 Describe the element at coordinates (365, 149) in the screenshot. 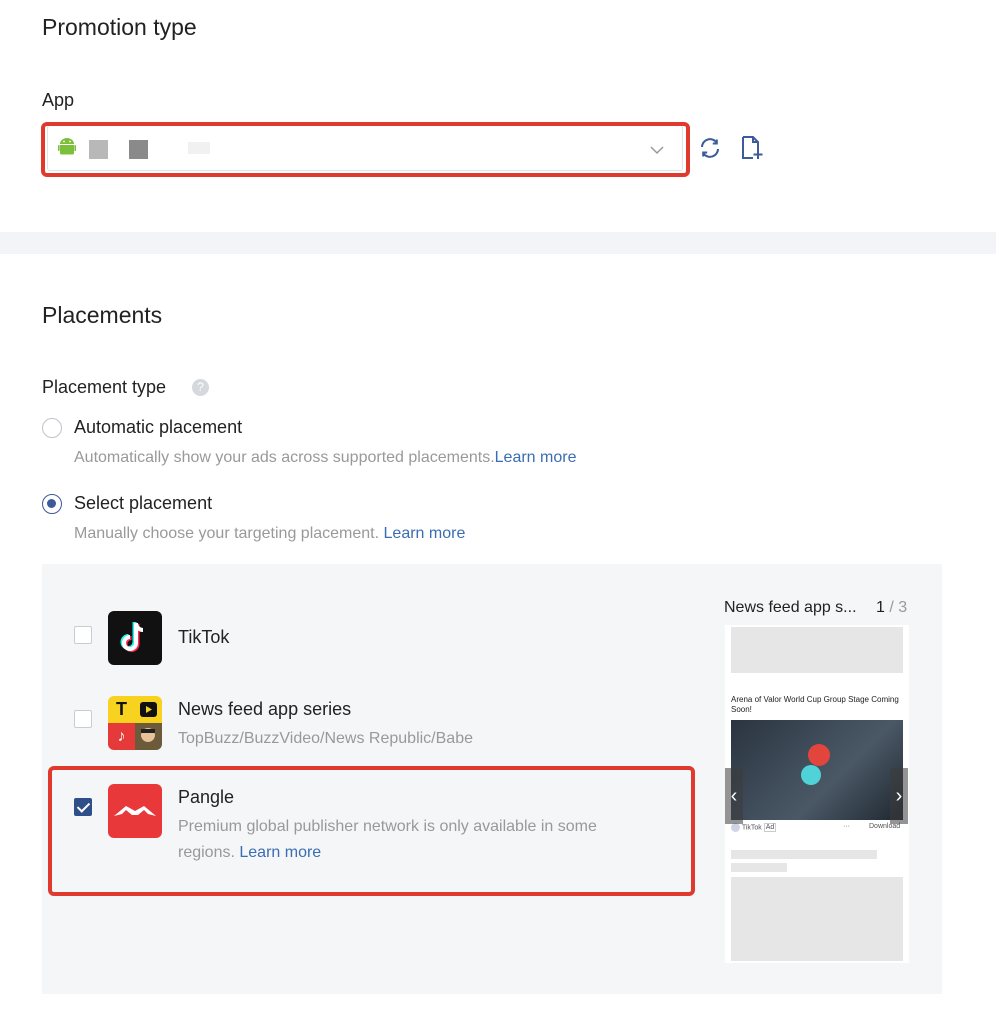

I see `app-select-highlight` at that location.